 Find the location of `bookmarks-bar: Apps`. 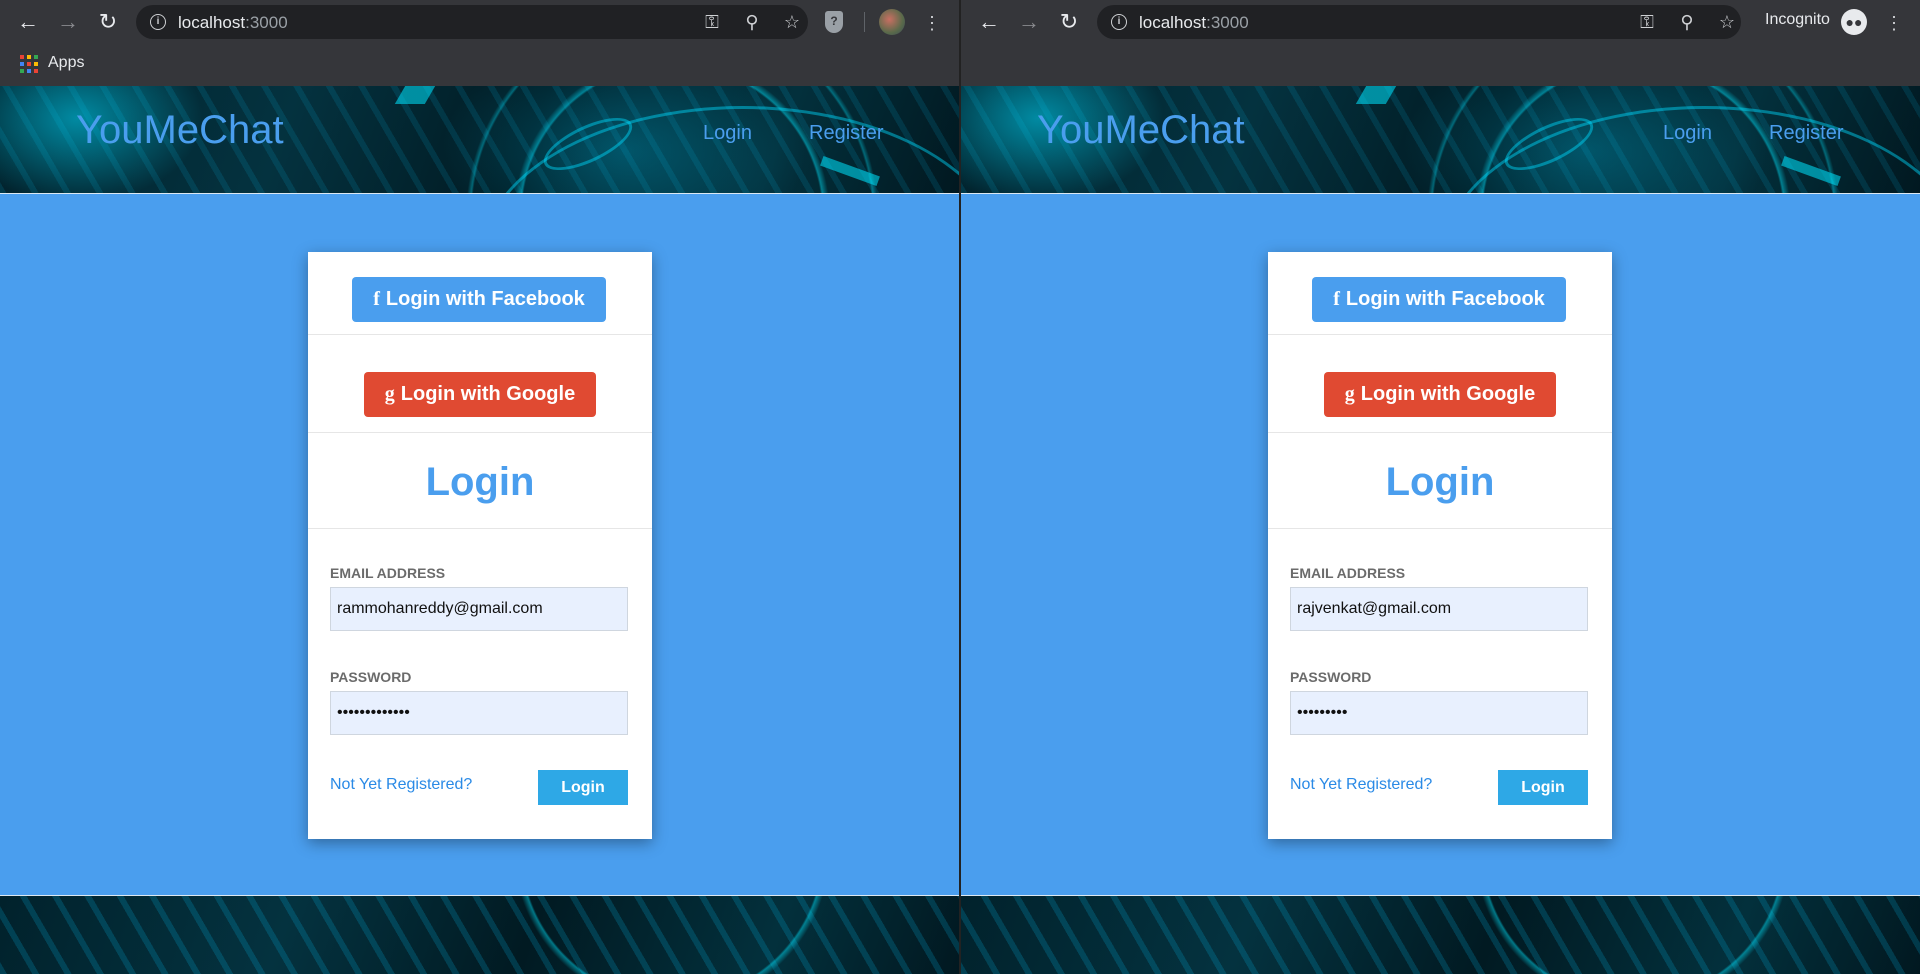

bookmarks-bar: Apps is located at coordinates (480, 65).